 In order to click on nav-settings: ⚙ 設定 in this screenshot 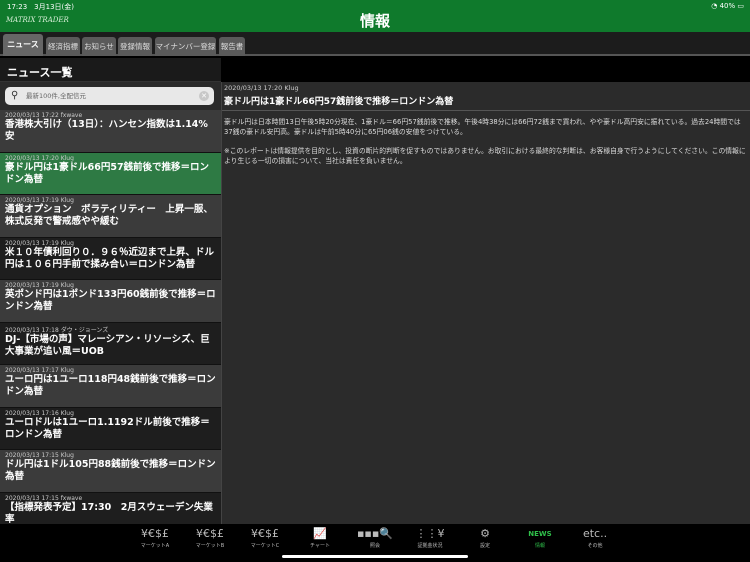, I will do `click(485, 537)`.